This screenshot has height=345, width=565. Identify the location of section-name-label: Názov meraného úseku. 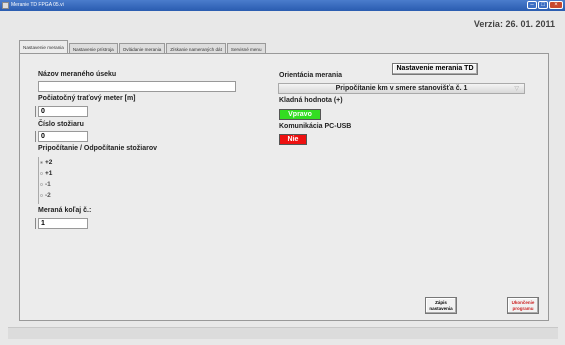
(77, 74).